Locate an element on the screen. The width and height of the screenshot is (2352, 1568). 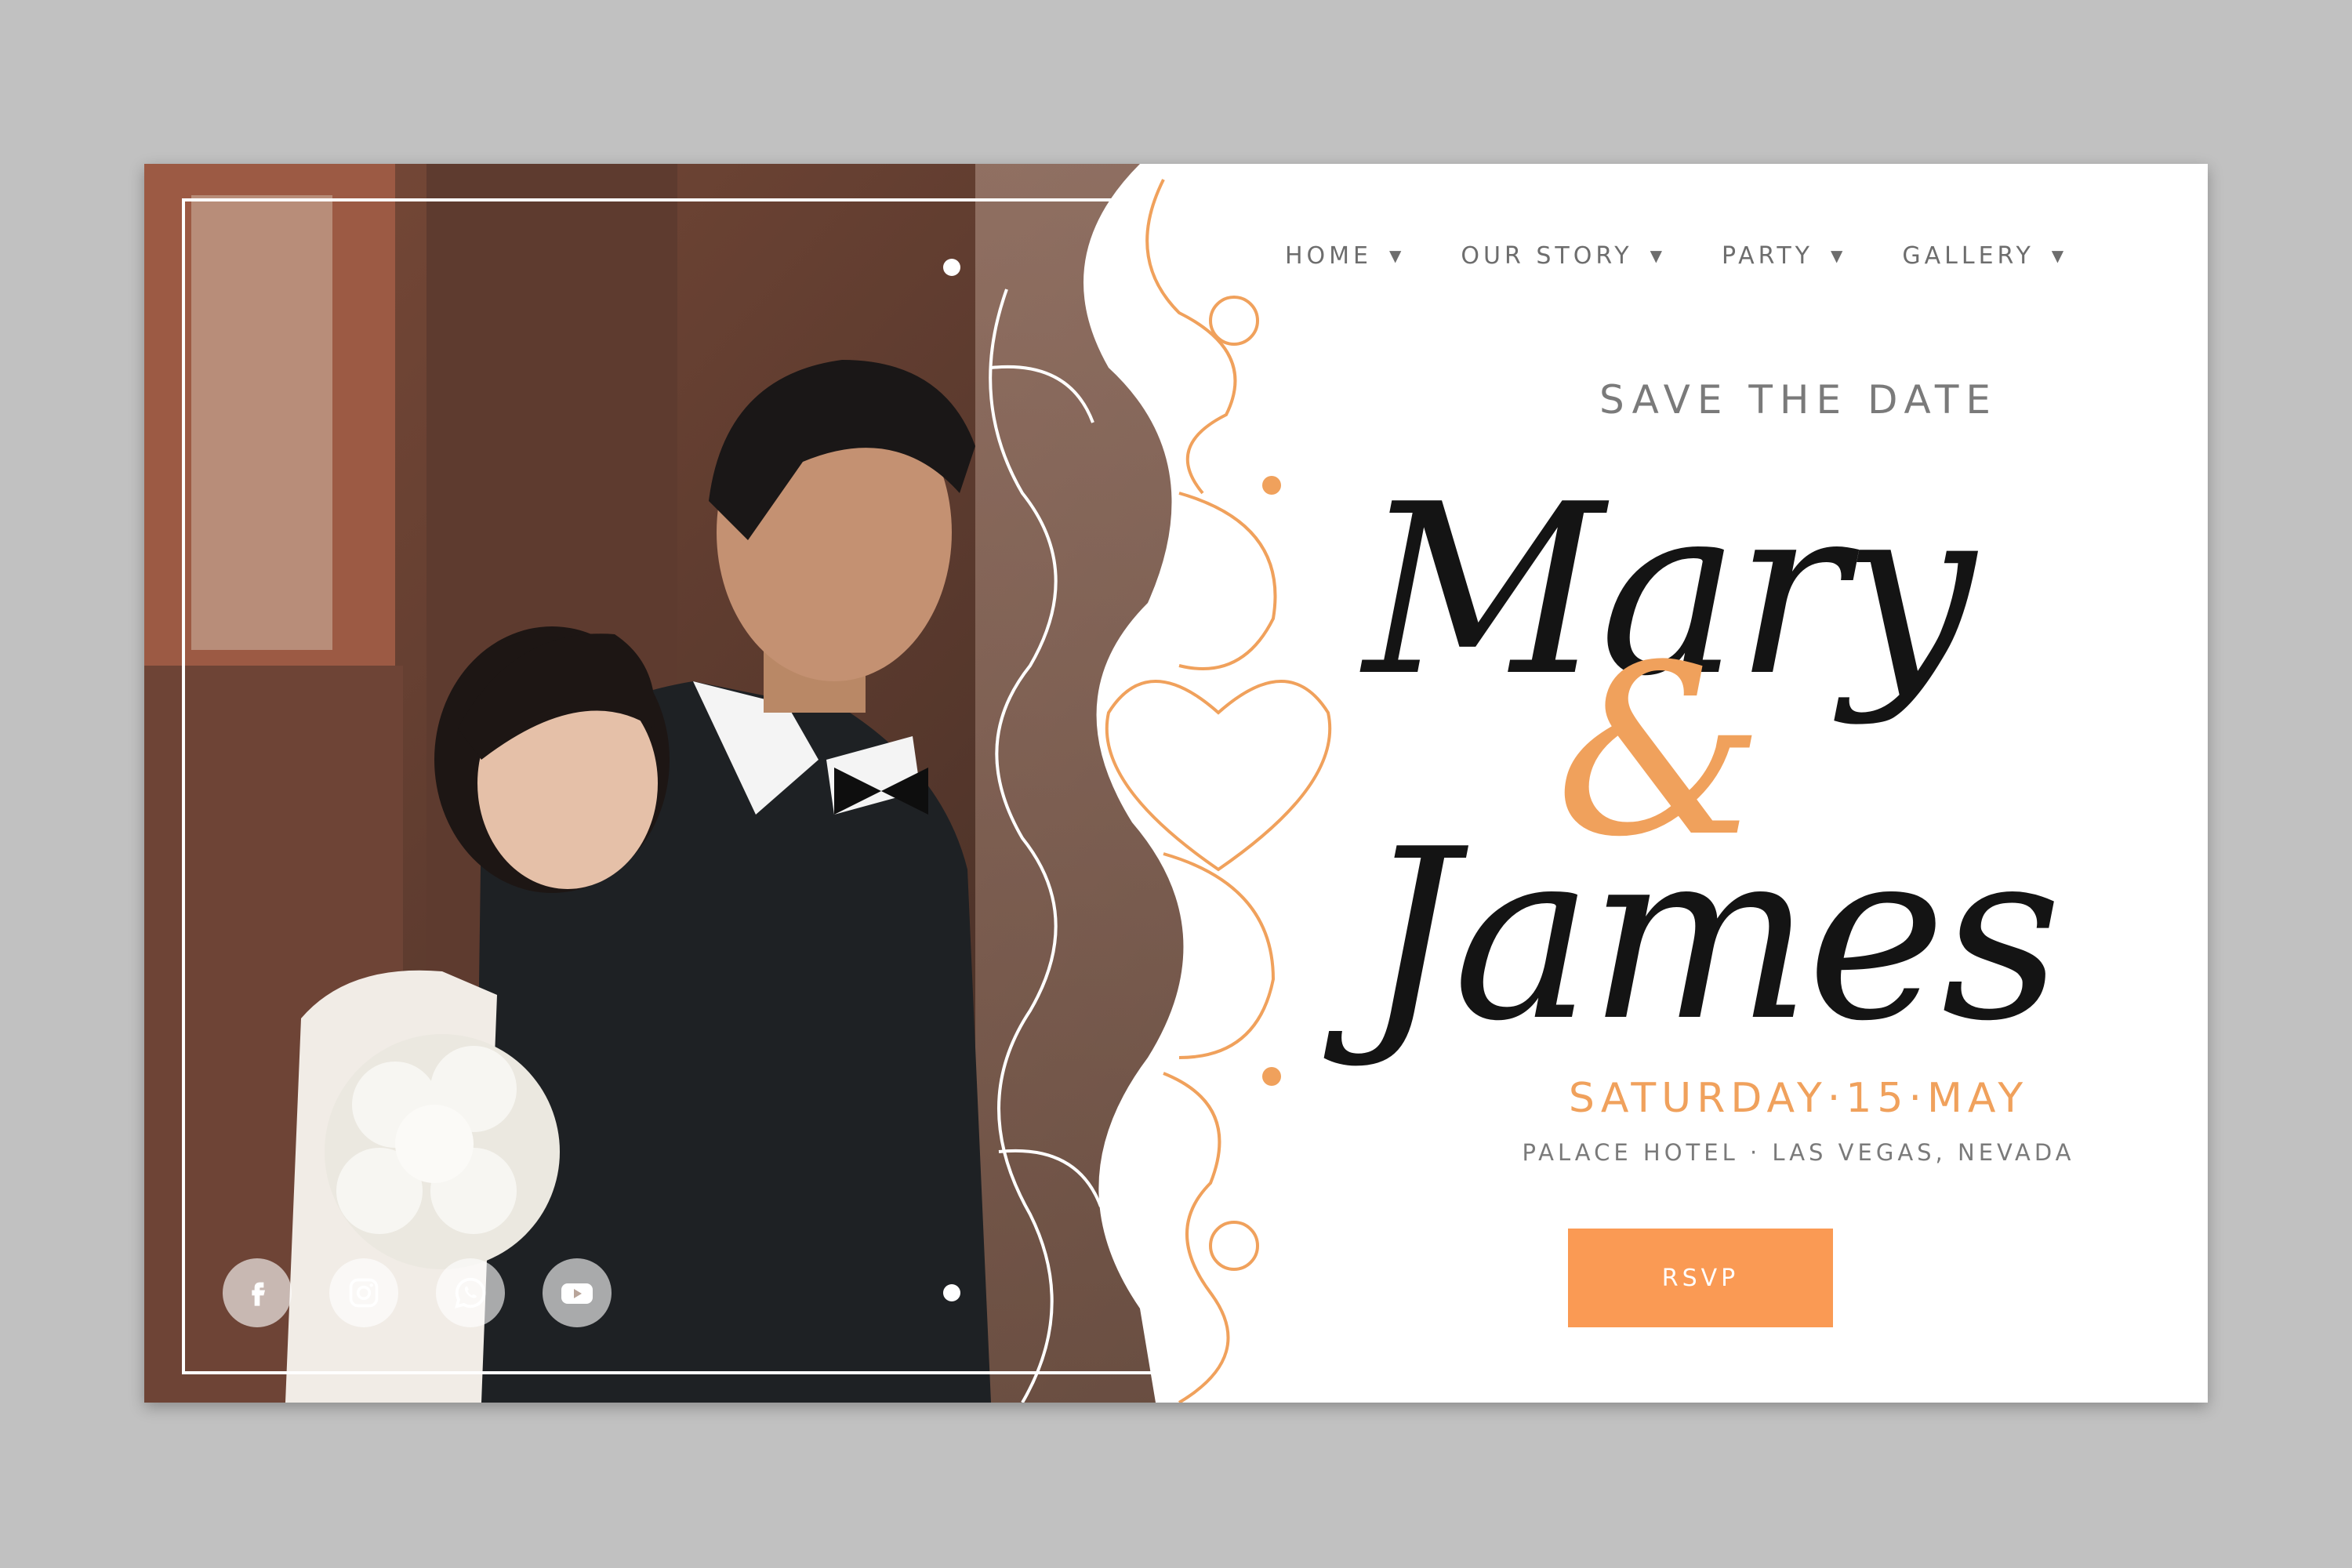
nav-item-label: OUR STORY is located at coordinates (1547, 255).